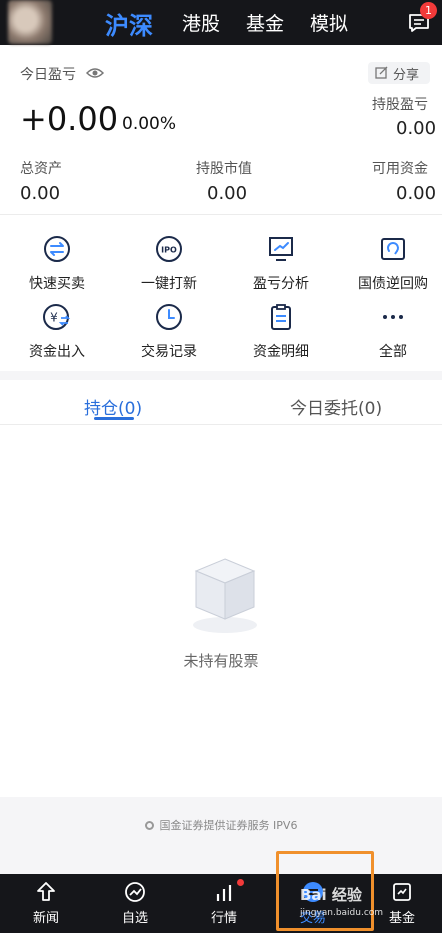  What do you see at coordinates (48, 75) in the screenshot?
I see `today-pl-label: 今日盈亏` at bounding box center [48, 75].